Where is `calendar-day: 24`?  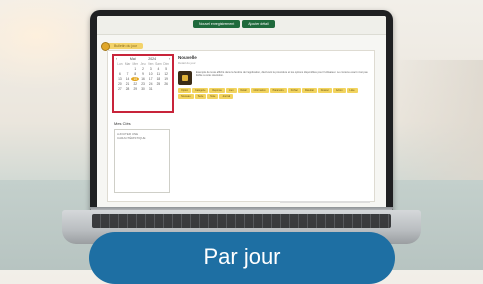
calendar-day: 24 is located at coordinates (151, 84).